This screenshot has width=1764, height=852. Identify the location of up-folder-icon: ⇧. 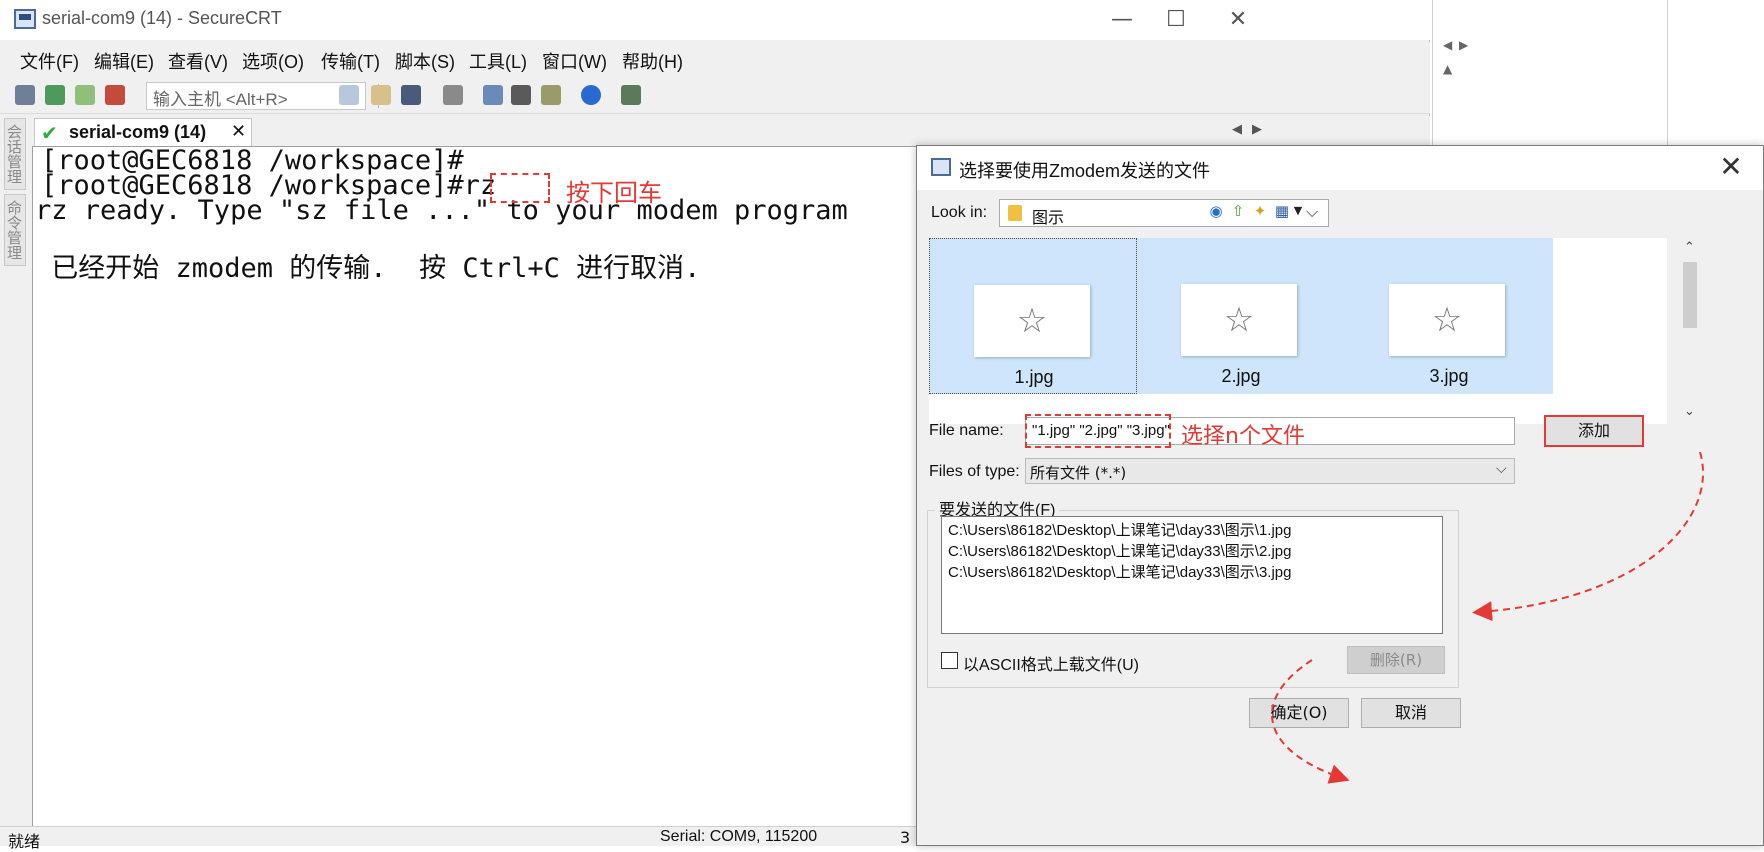
(1238, 211).